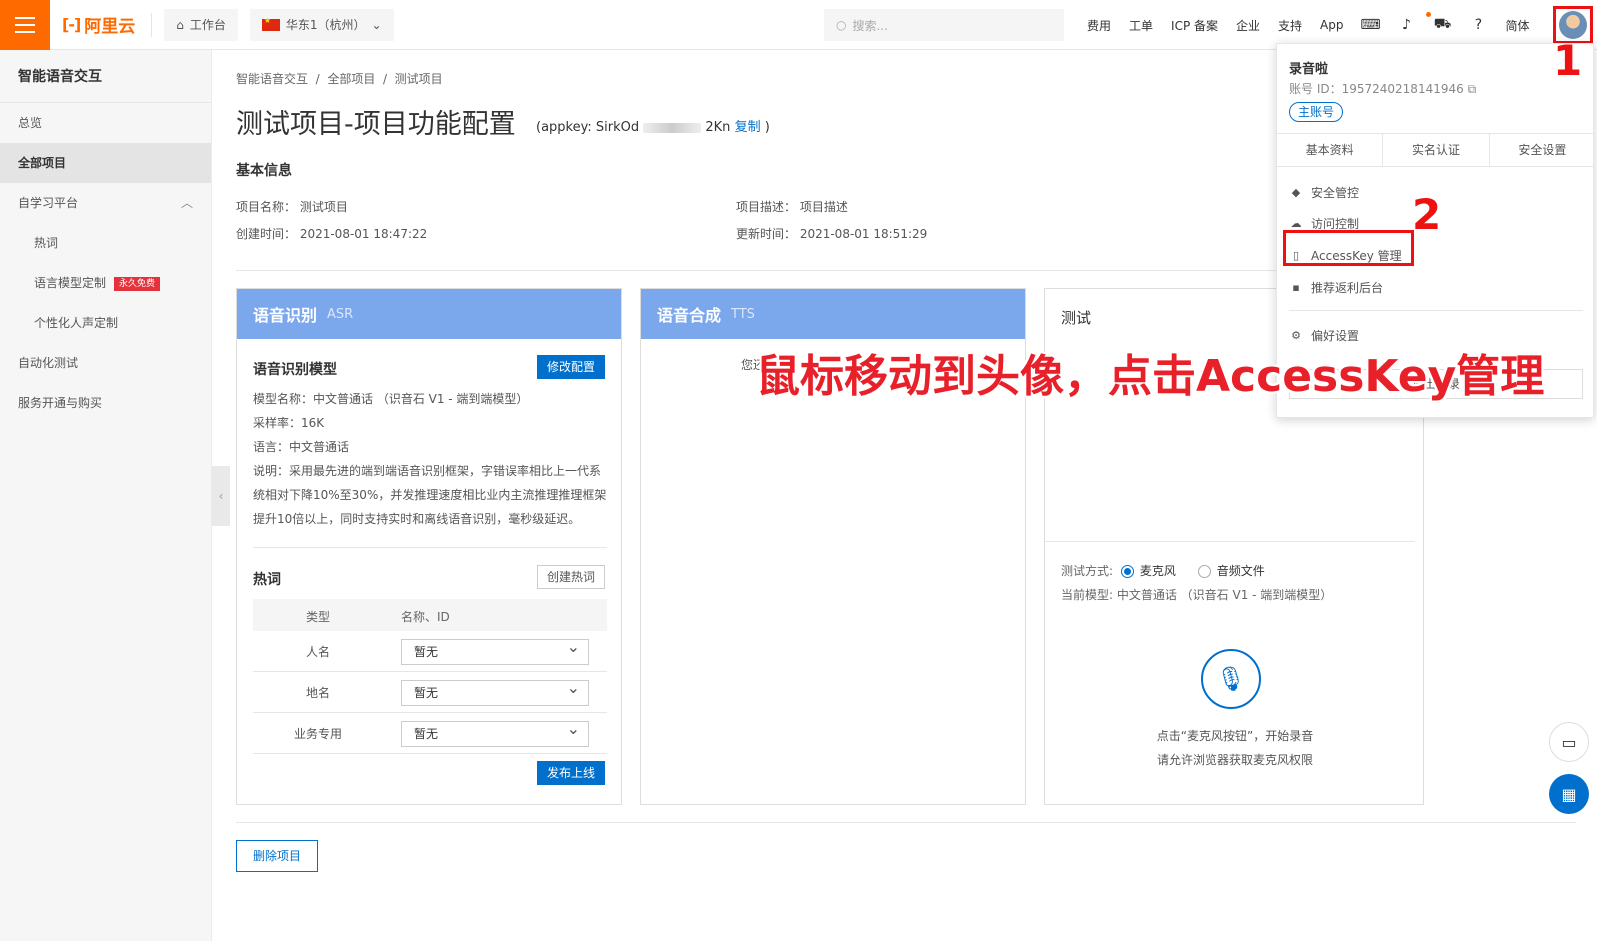 This screenshot has width=1597, height=941. What do you see at coordinates (1443, 25) in the screenshot?
I see `cart-icon: ⛟` at bounding box center [1443, 25].